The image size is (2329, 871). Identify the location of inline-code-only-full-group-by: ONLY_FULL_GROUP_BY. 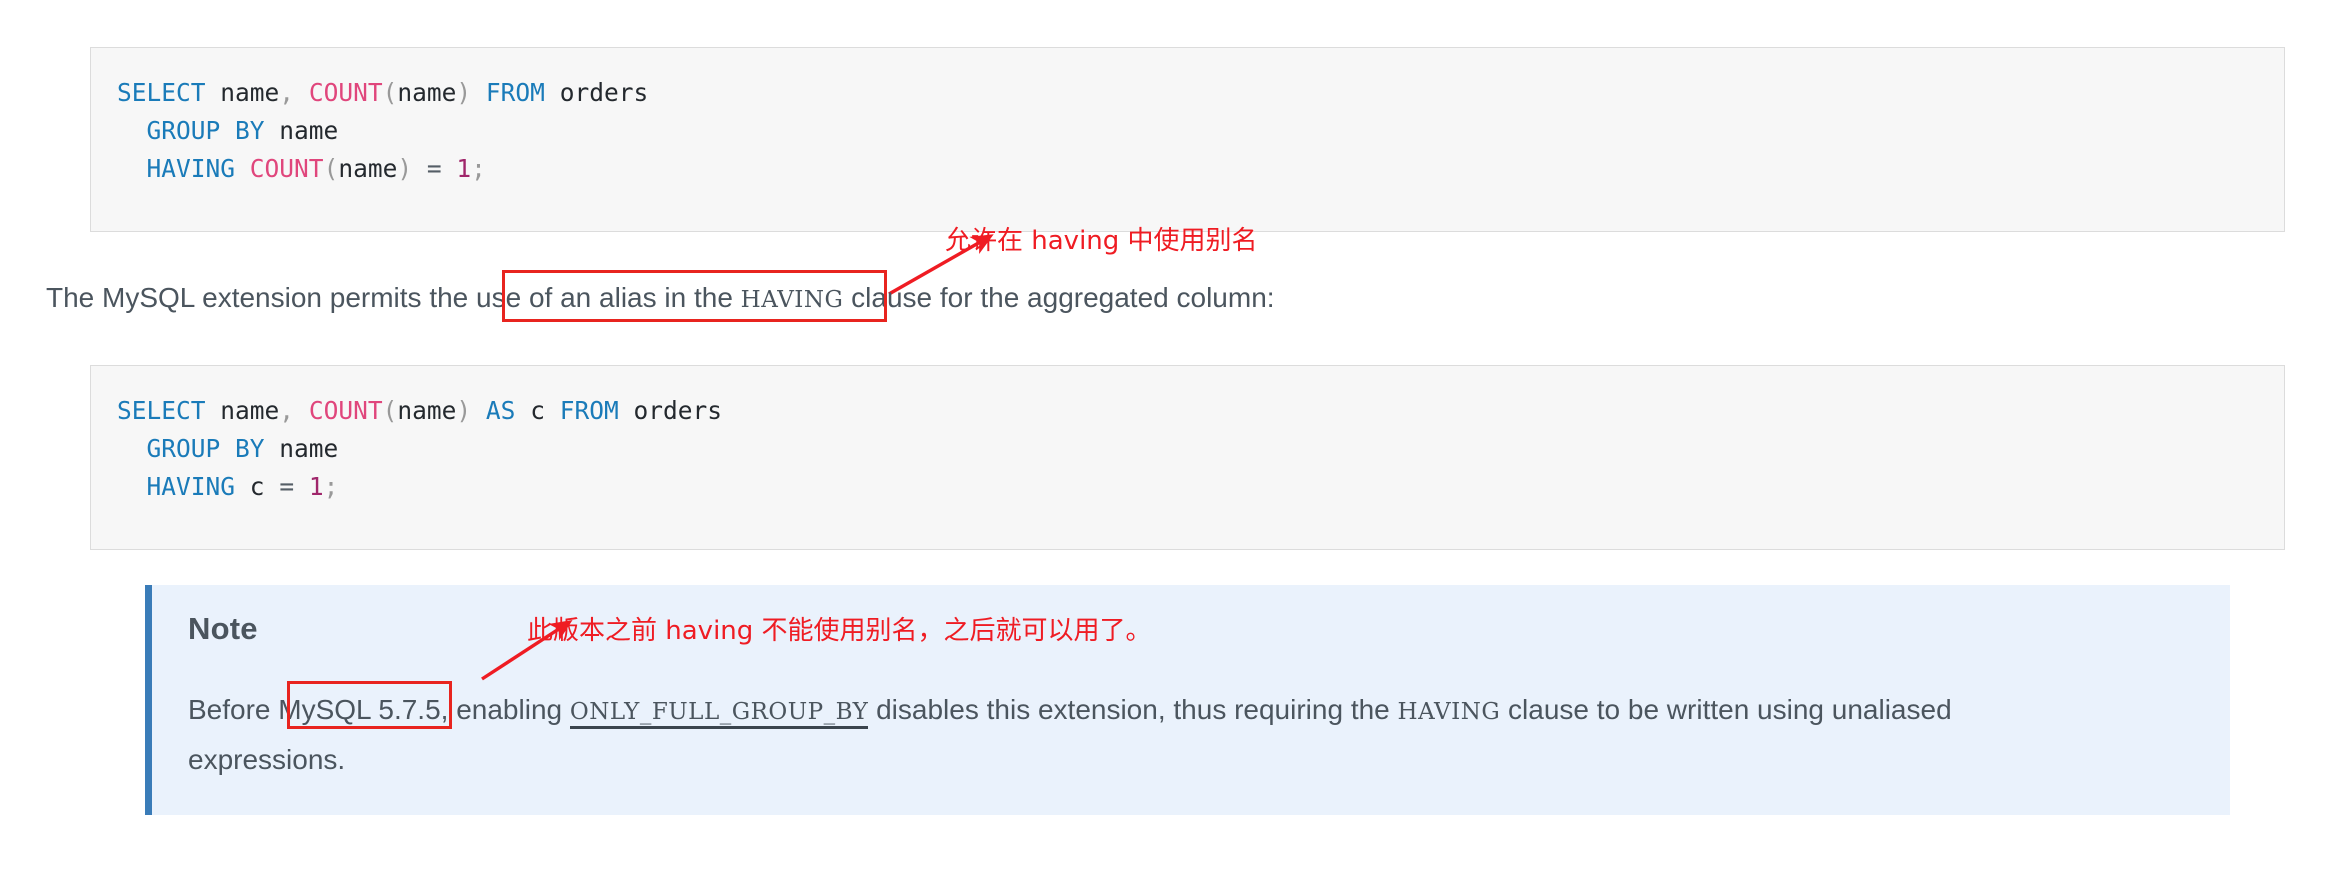
(719, 714).